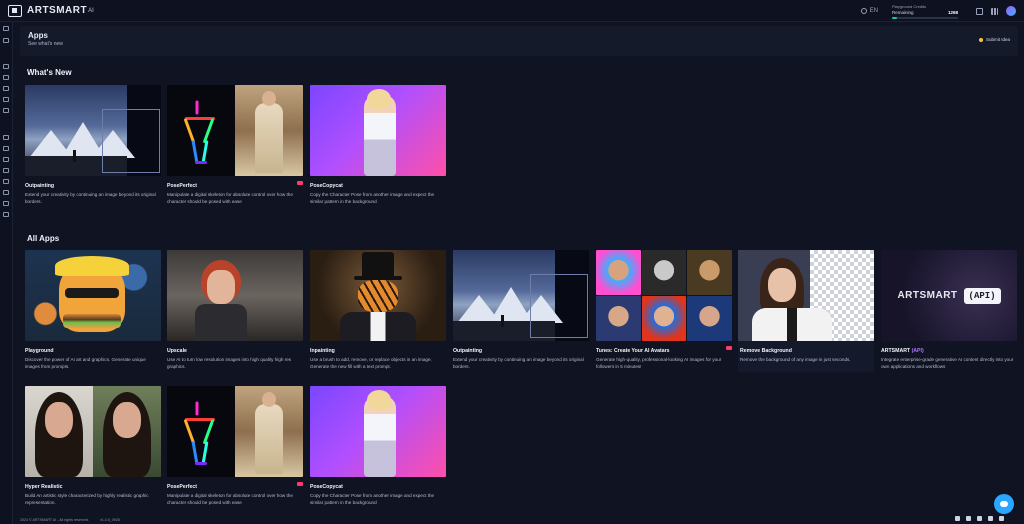  I want to click on card-title-accent: (API), so click(917, 351).